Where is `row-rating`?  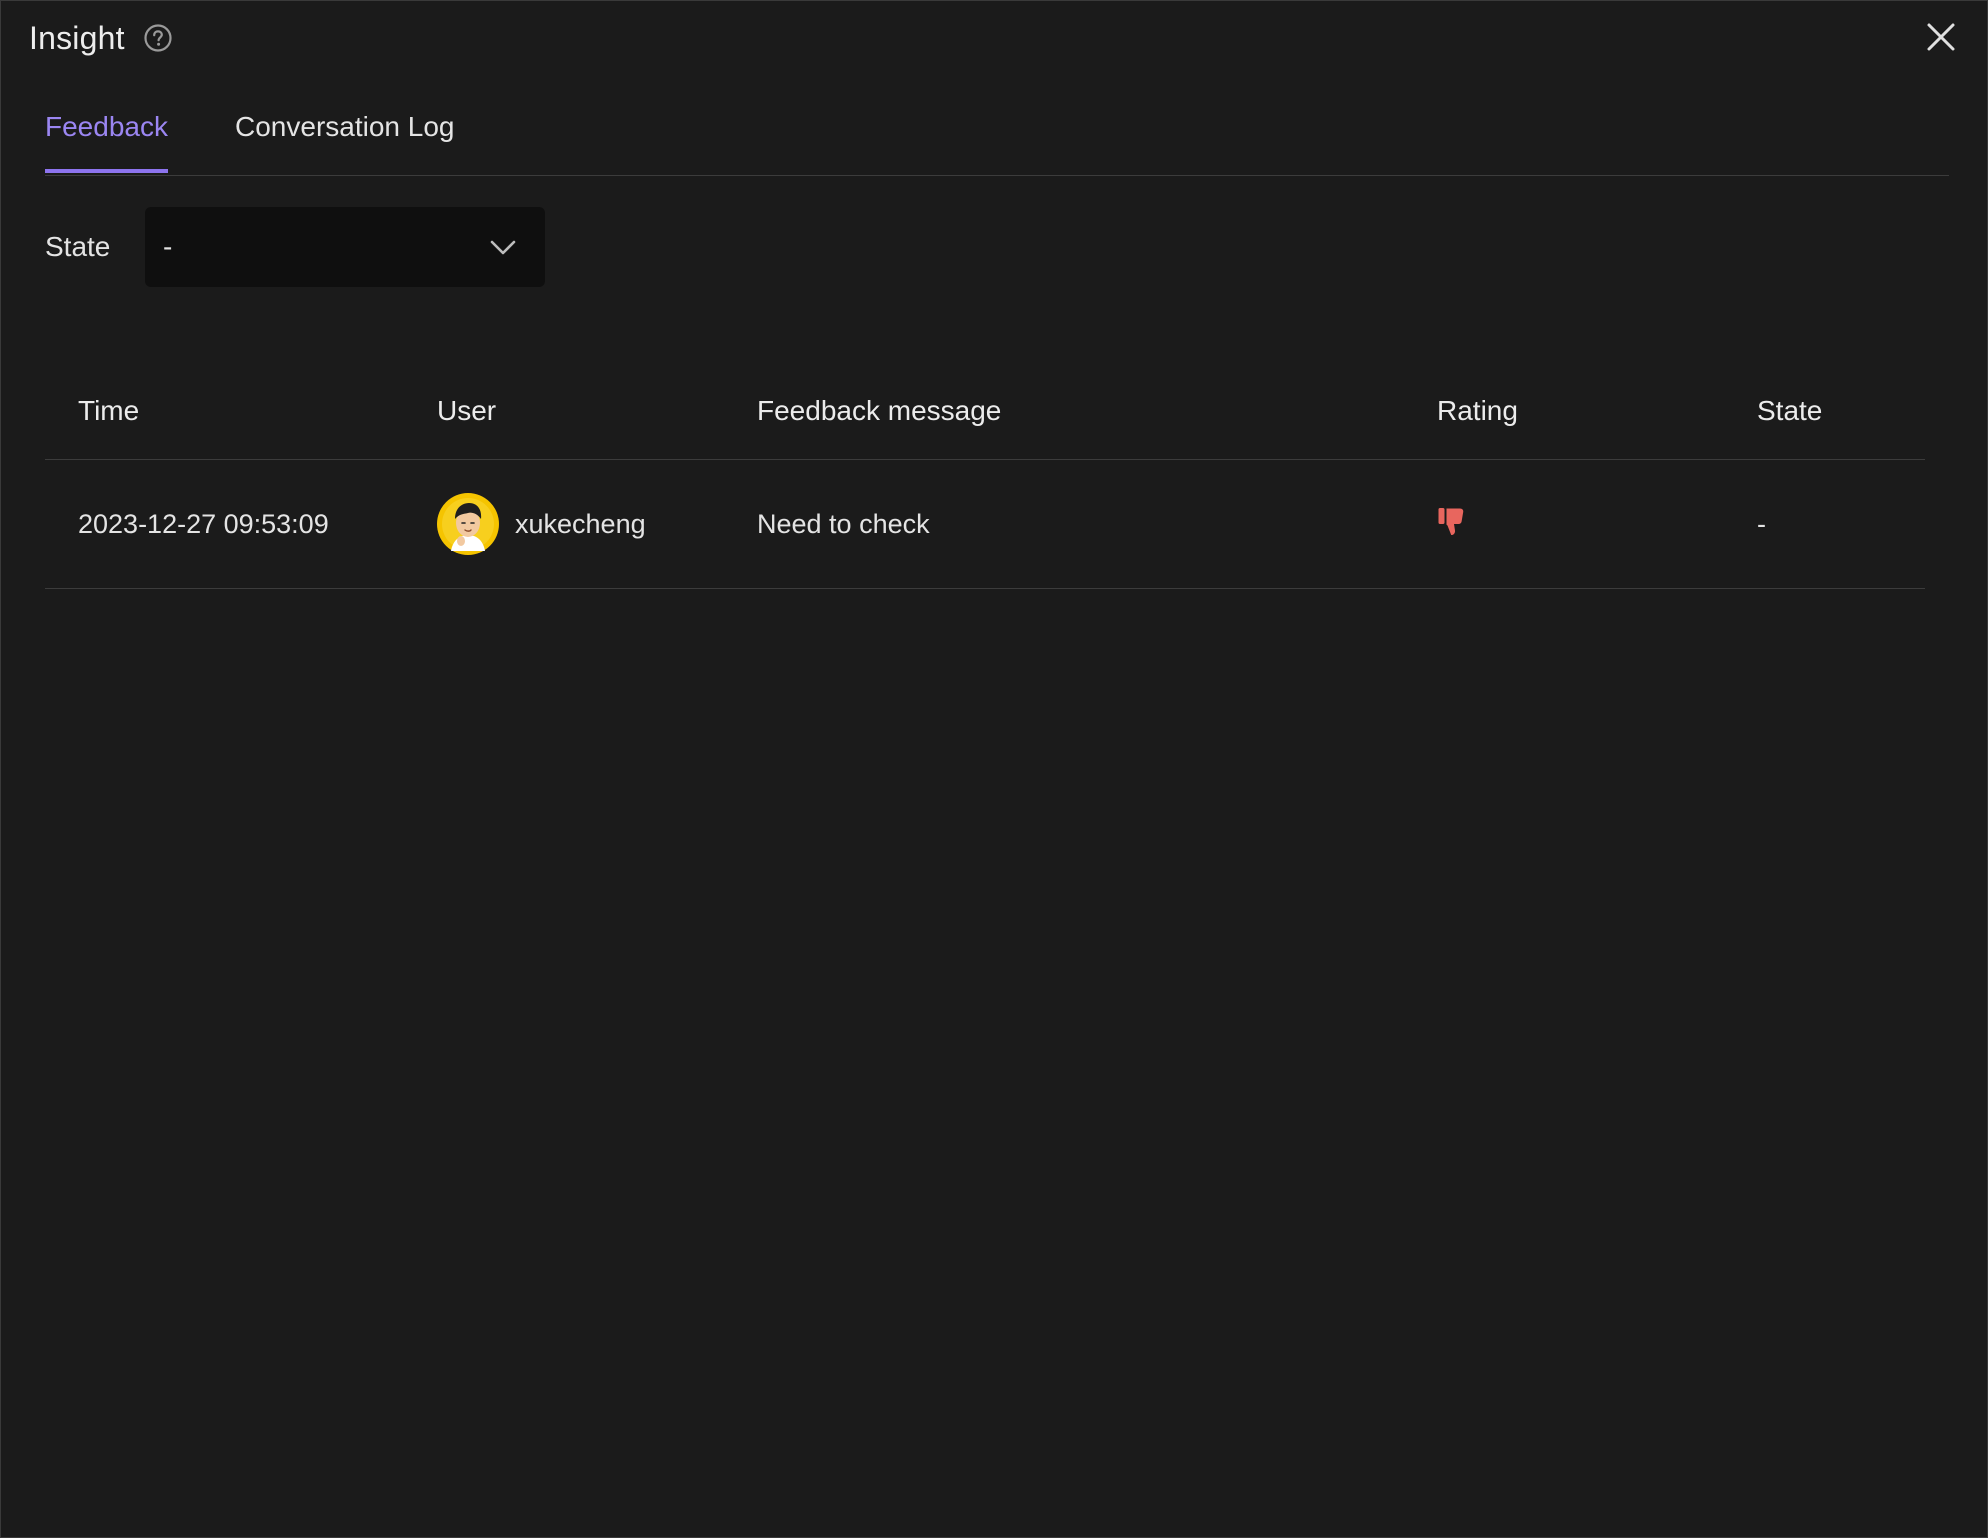 row-rating is located at coordinates (1452, 524).